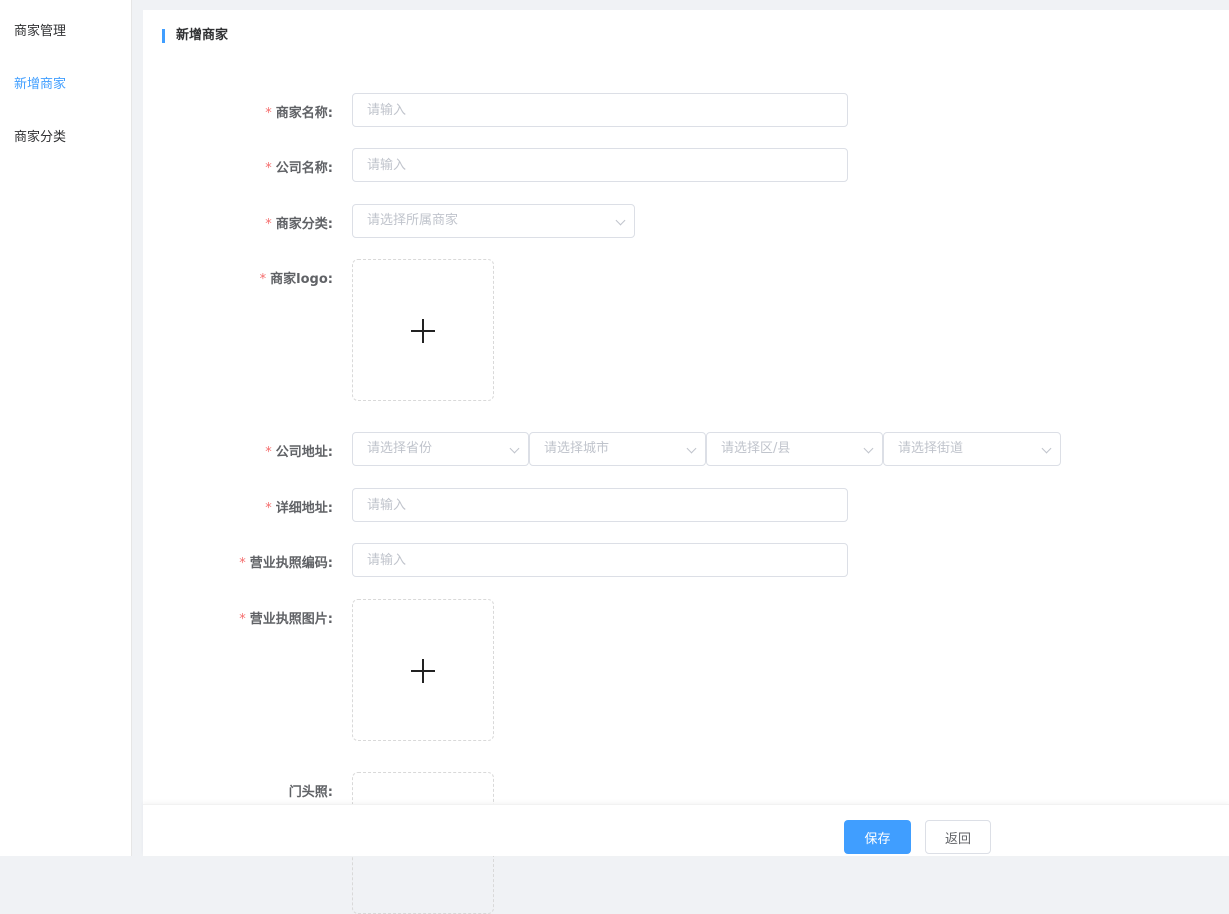 The image size is (1229, 914). What do you see at coordinates (66, 428) in the screenshot?
I see `sidebar: 商家管理 新增商家 商家分类` at bounding box center [66, 428].